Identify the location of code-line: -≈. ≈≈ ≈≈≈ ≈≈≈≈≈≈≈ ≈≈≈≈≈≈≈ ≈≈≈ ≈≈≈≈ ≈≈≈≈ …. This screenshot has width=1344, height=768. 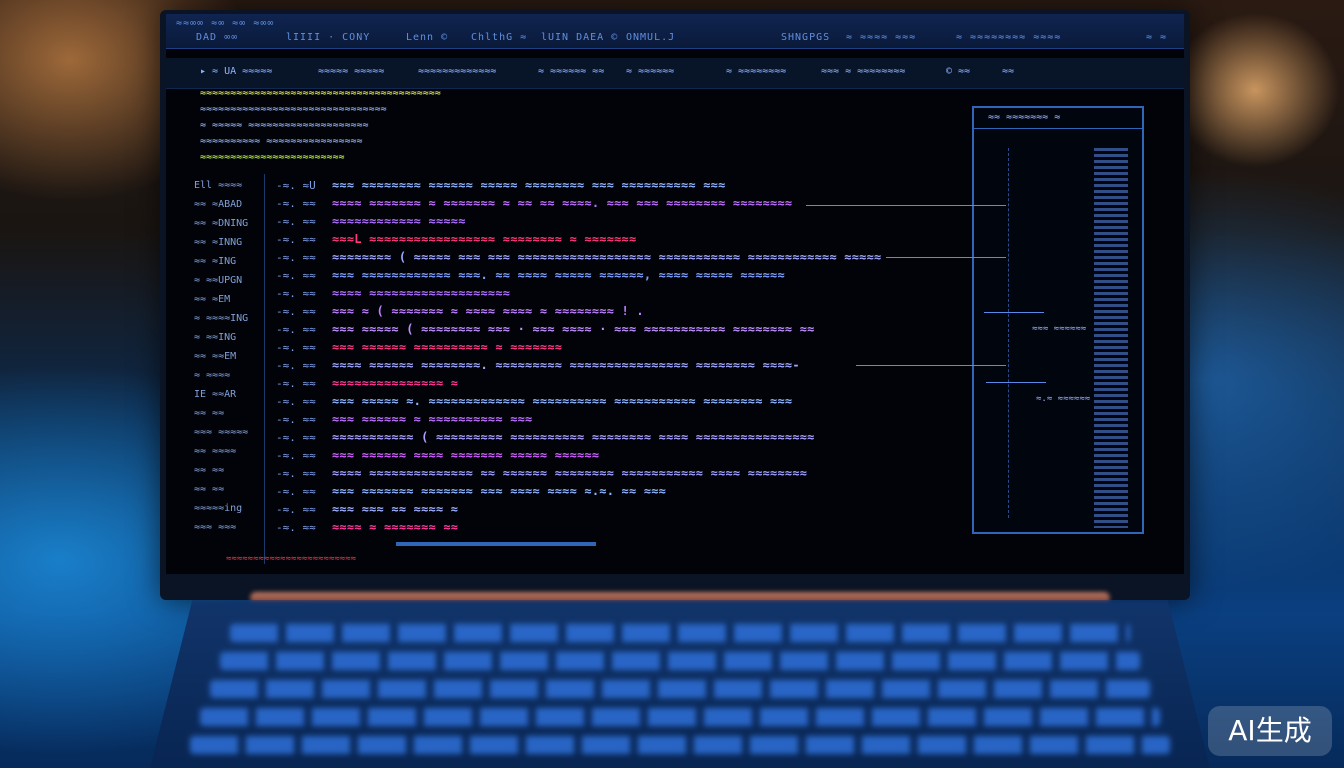
(596, 491).